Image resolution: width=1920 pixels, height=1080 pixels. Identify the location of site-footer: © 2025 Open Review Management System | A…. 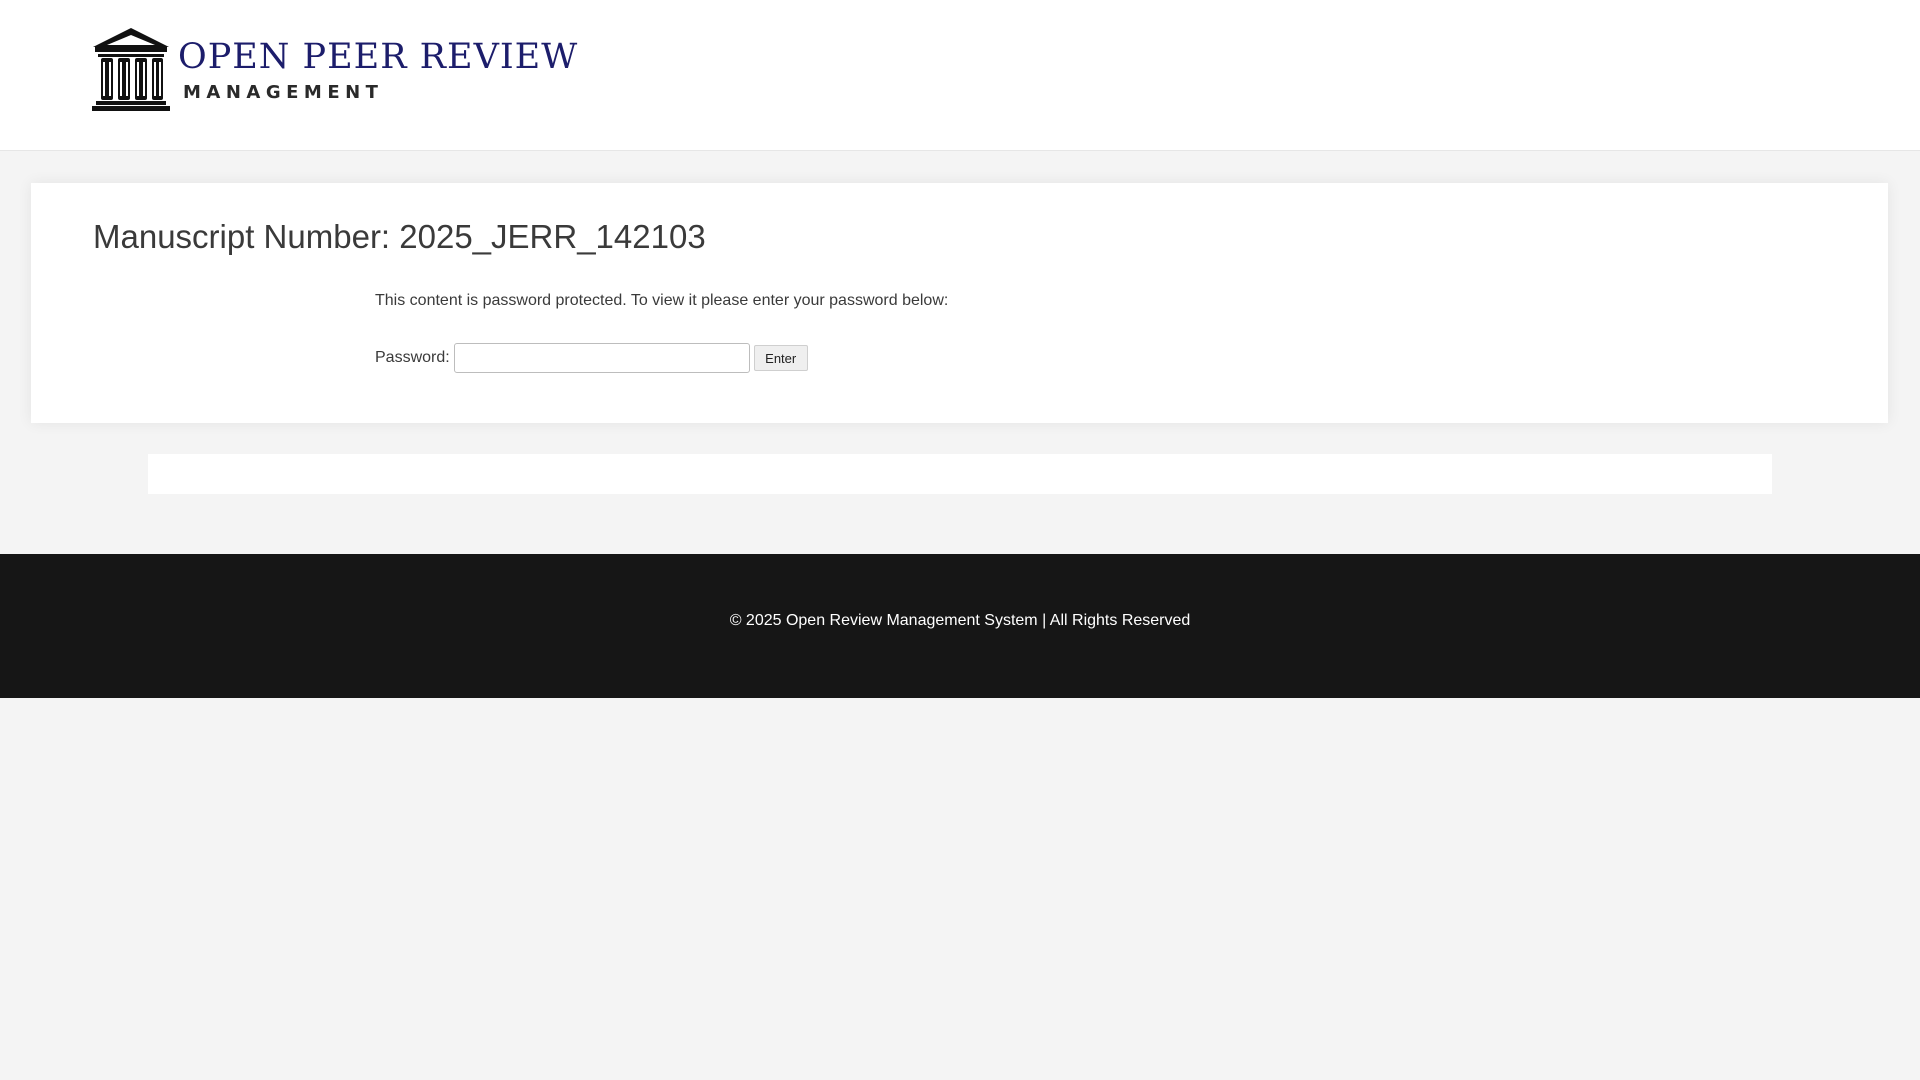
(960, 626).